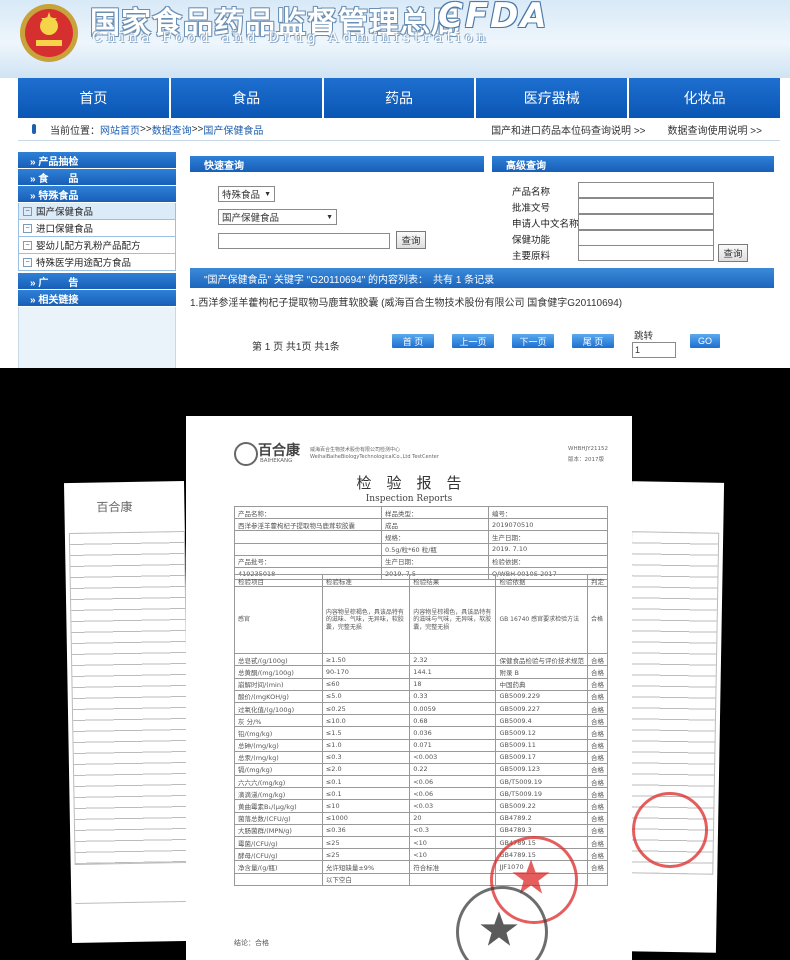  Describe the element at coordinates (453, 842) in the screenshot. I see `test-cell: <10` at that location.